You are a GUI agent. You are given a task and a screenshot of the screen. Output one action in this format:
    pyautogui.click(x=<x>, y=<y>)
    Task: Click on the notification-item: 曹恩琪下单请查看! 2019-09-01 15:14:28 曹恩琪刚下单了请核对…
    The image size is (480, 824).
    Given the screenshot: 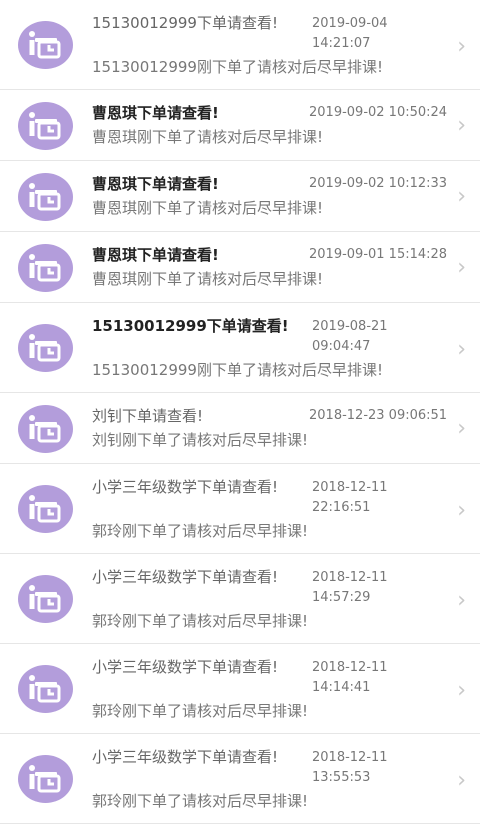 What is the action you would take?
    pyautogui.click(x=240, y=267)
    